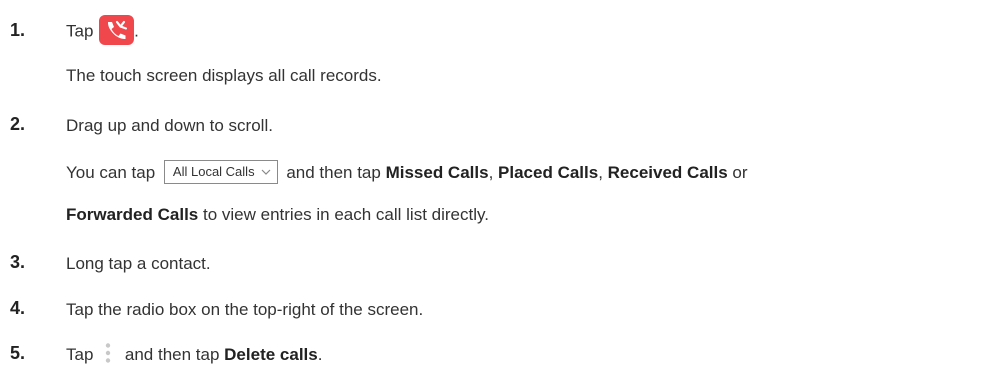 The image size is (991, 381). What do you see at coordinates (266, 172) in the screenshot?
I see `chevron-down-icon` at bounding box center [266, 172].